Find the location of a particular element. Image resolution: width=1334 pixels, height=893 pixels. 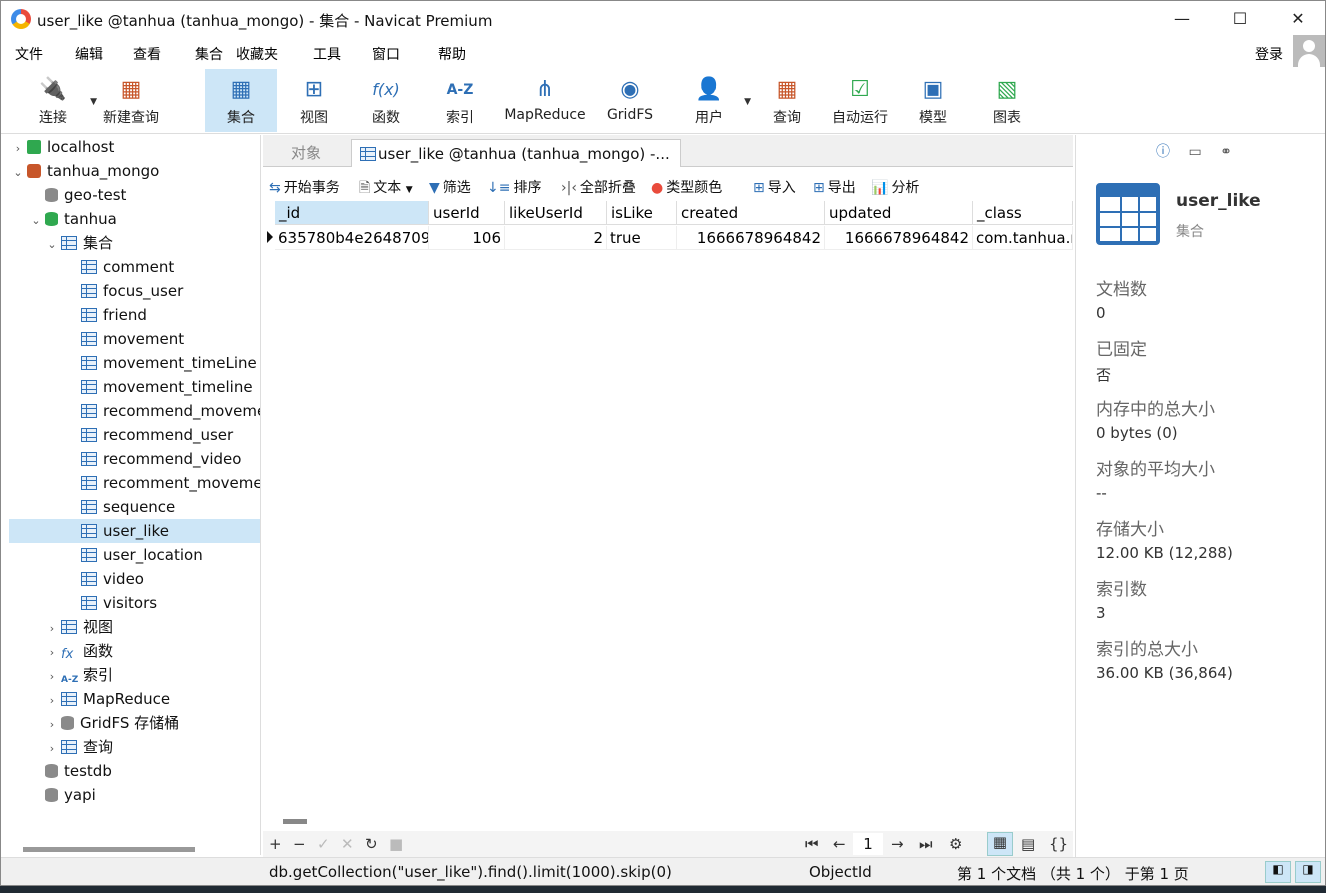

new-query-button: ▦ 新建查询 is located at coordinates (131, 100).